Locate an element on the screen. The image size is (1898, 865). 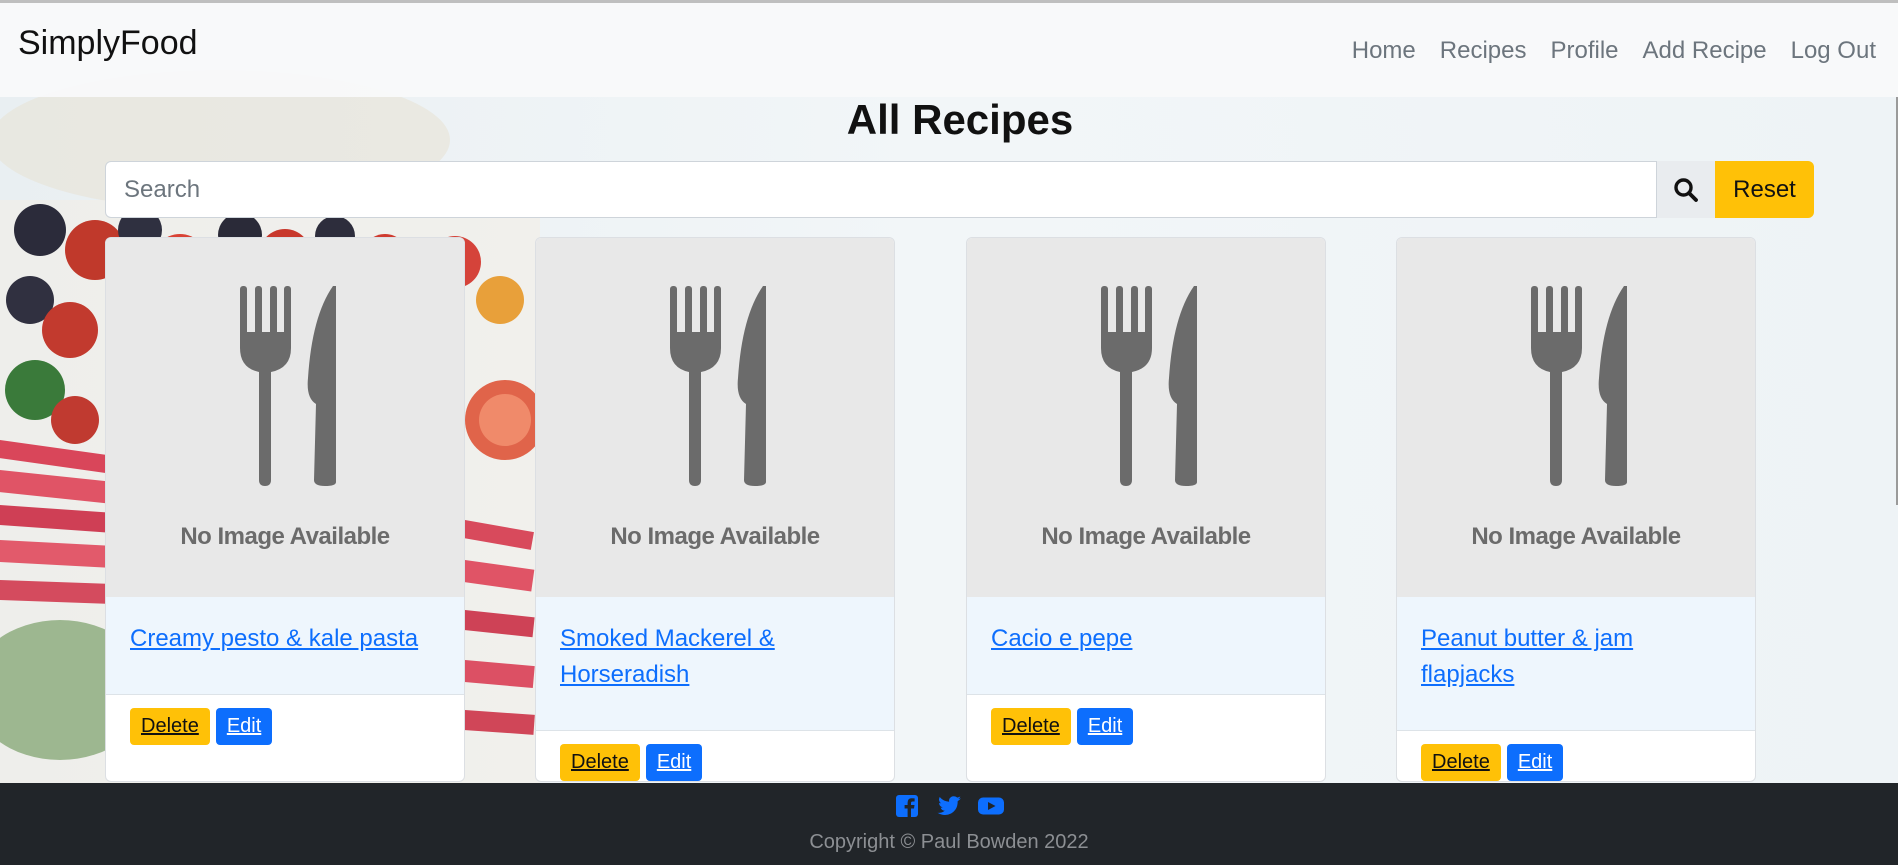
recipe-card-body: Cacio e pepe is located at coordinates (1146, 646).